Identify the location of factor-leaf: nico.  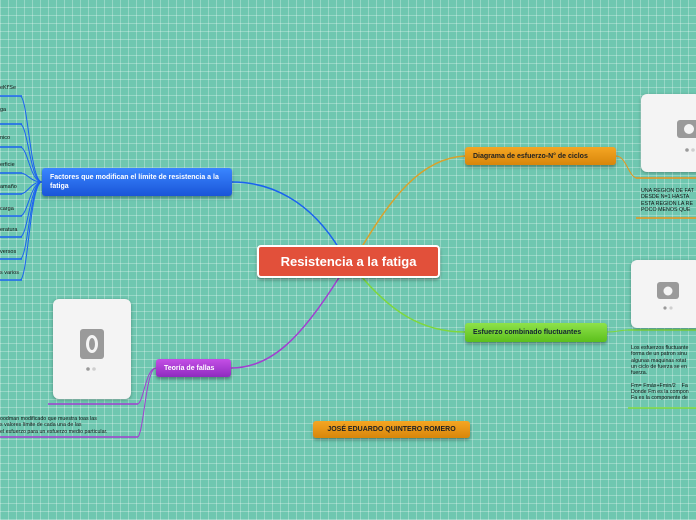
(5, 138).